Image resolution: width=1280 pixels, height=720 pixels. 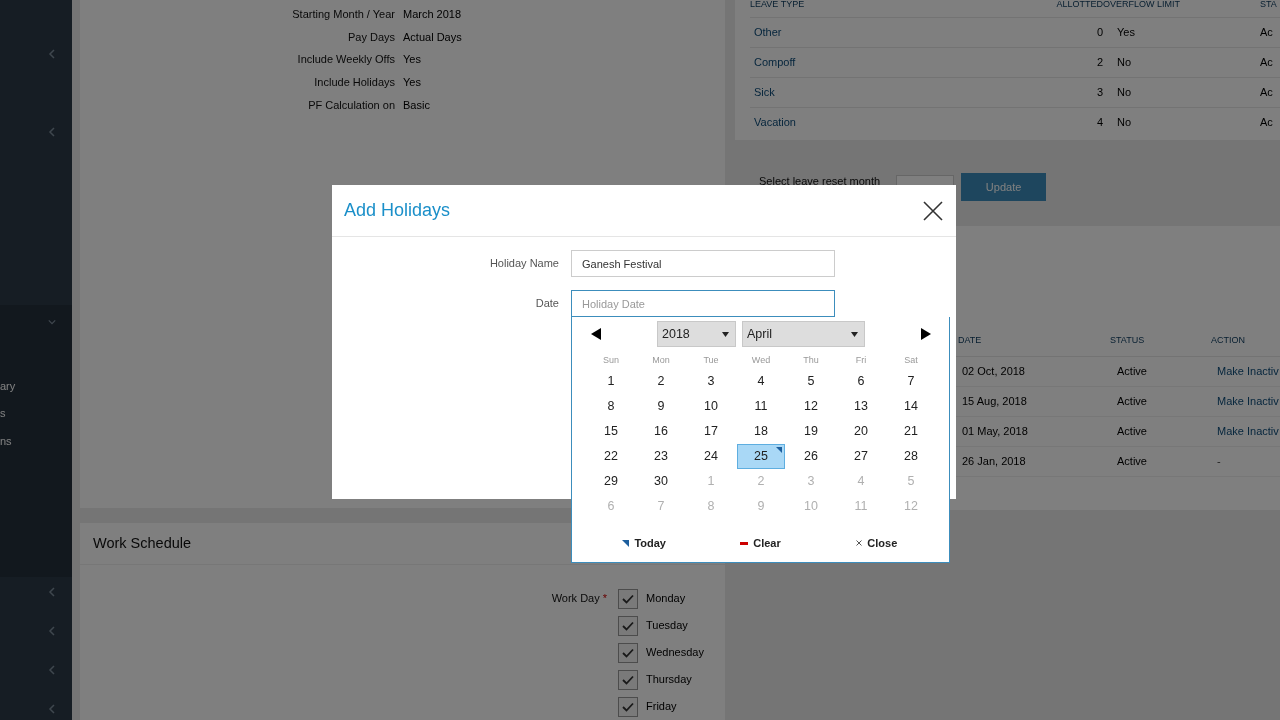 What do you see at coordinates (354, 83) in the screenshot?
I see `field-label: Include Holidays` at bounding box center [354, 83].